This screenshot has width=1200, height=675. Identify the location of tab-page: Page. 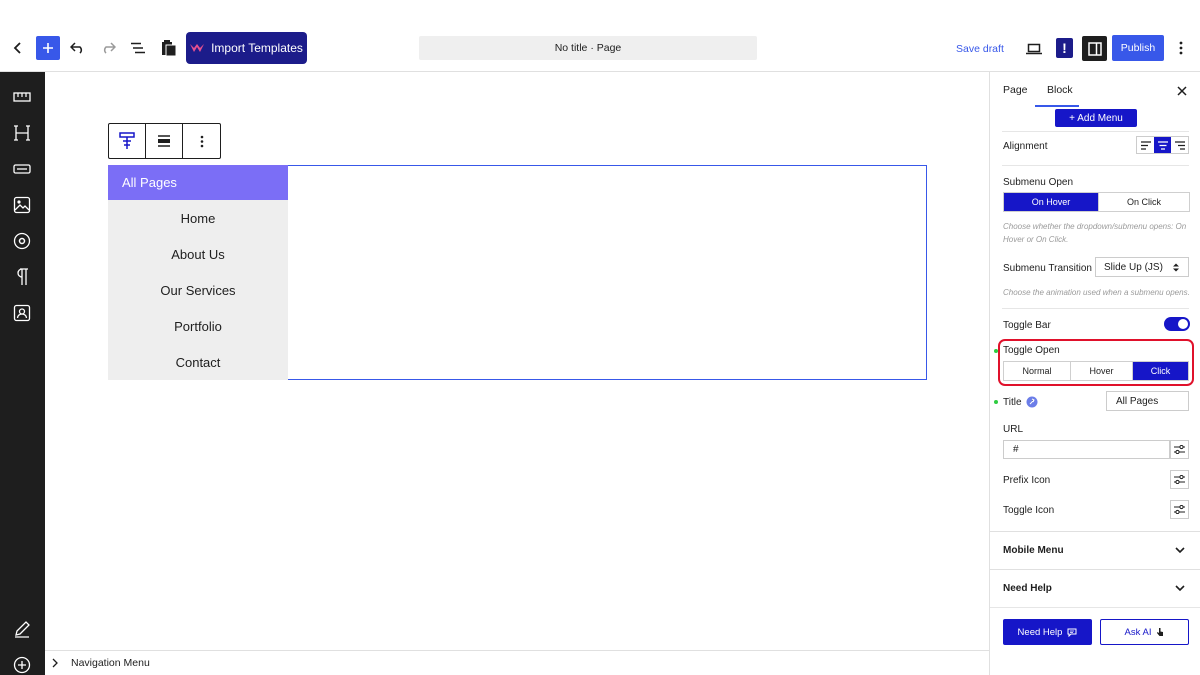
(1015, 90).